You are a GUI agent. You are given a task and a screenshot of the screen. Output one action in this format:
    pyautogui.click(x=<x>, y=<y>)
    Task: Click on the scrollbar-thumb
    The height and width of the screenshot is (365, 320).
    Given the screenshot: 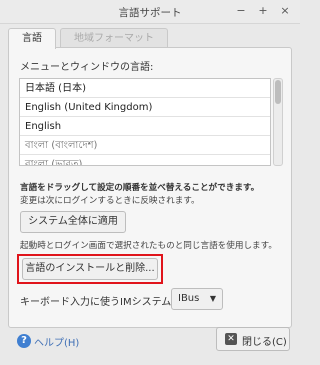 What is the action you would take?
    pyautogui.click(x=278, y=92)
    